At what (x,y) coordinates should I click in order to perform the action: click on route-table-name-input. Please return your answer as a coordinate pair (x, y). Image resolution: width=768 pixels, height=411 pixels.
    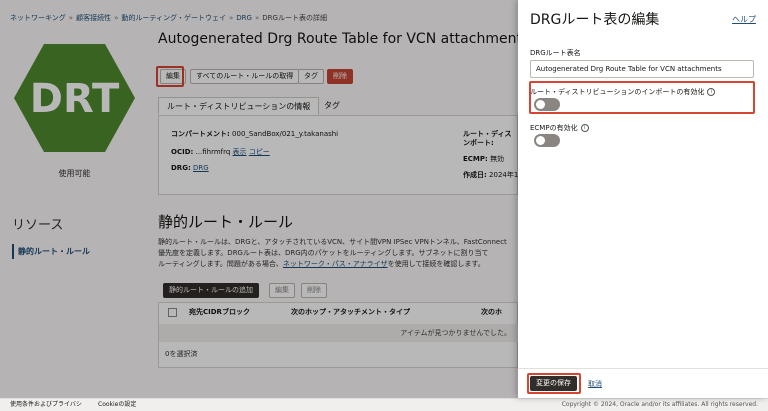
    Looking at the image, I should click on (642, 69).